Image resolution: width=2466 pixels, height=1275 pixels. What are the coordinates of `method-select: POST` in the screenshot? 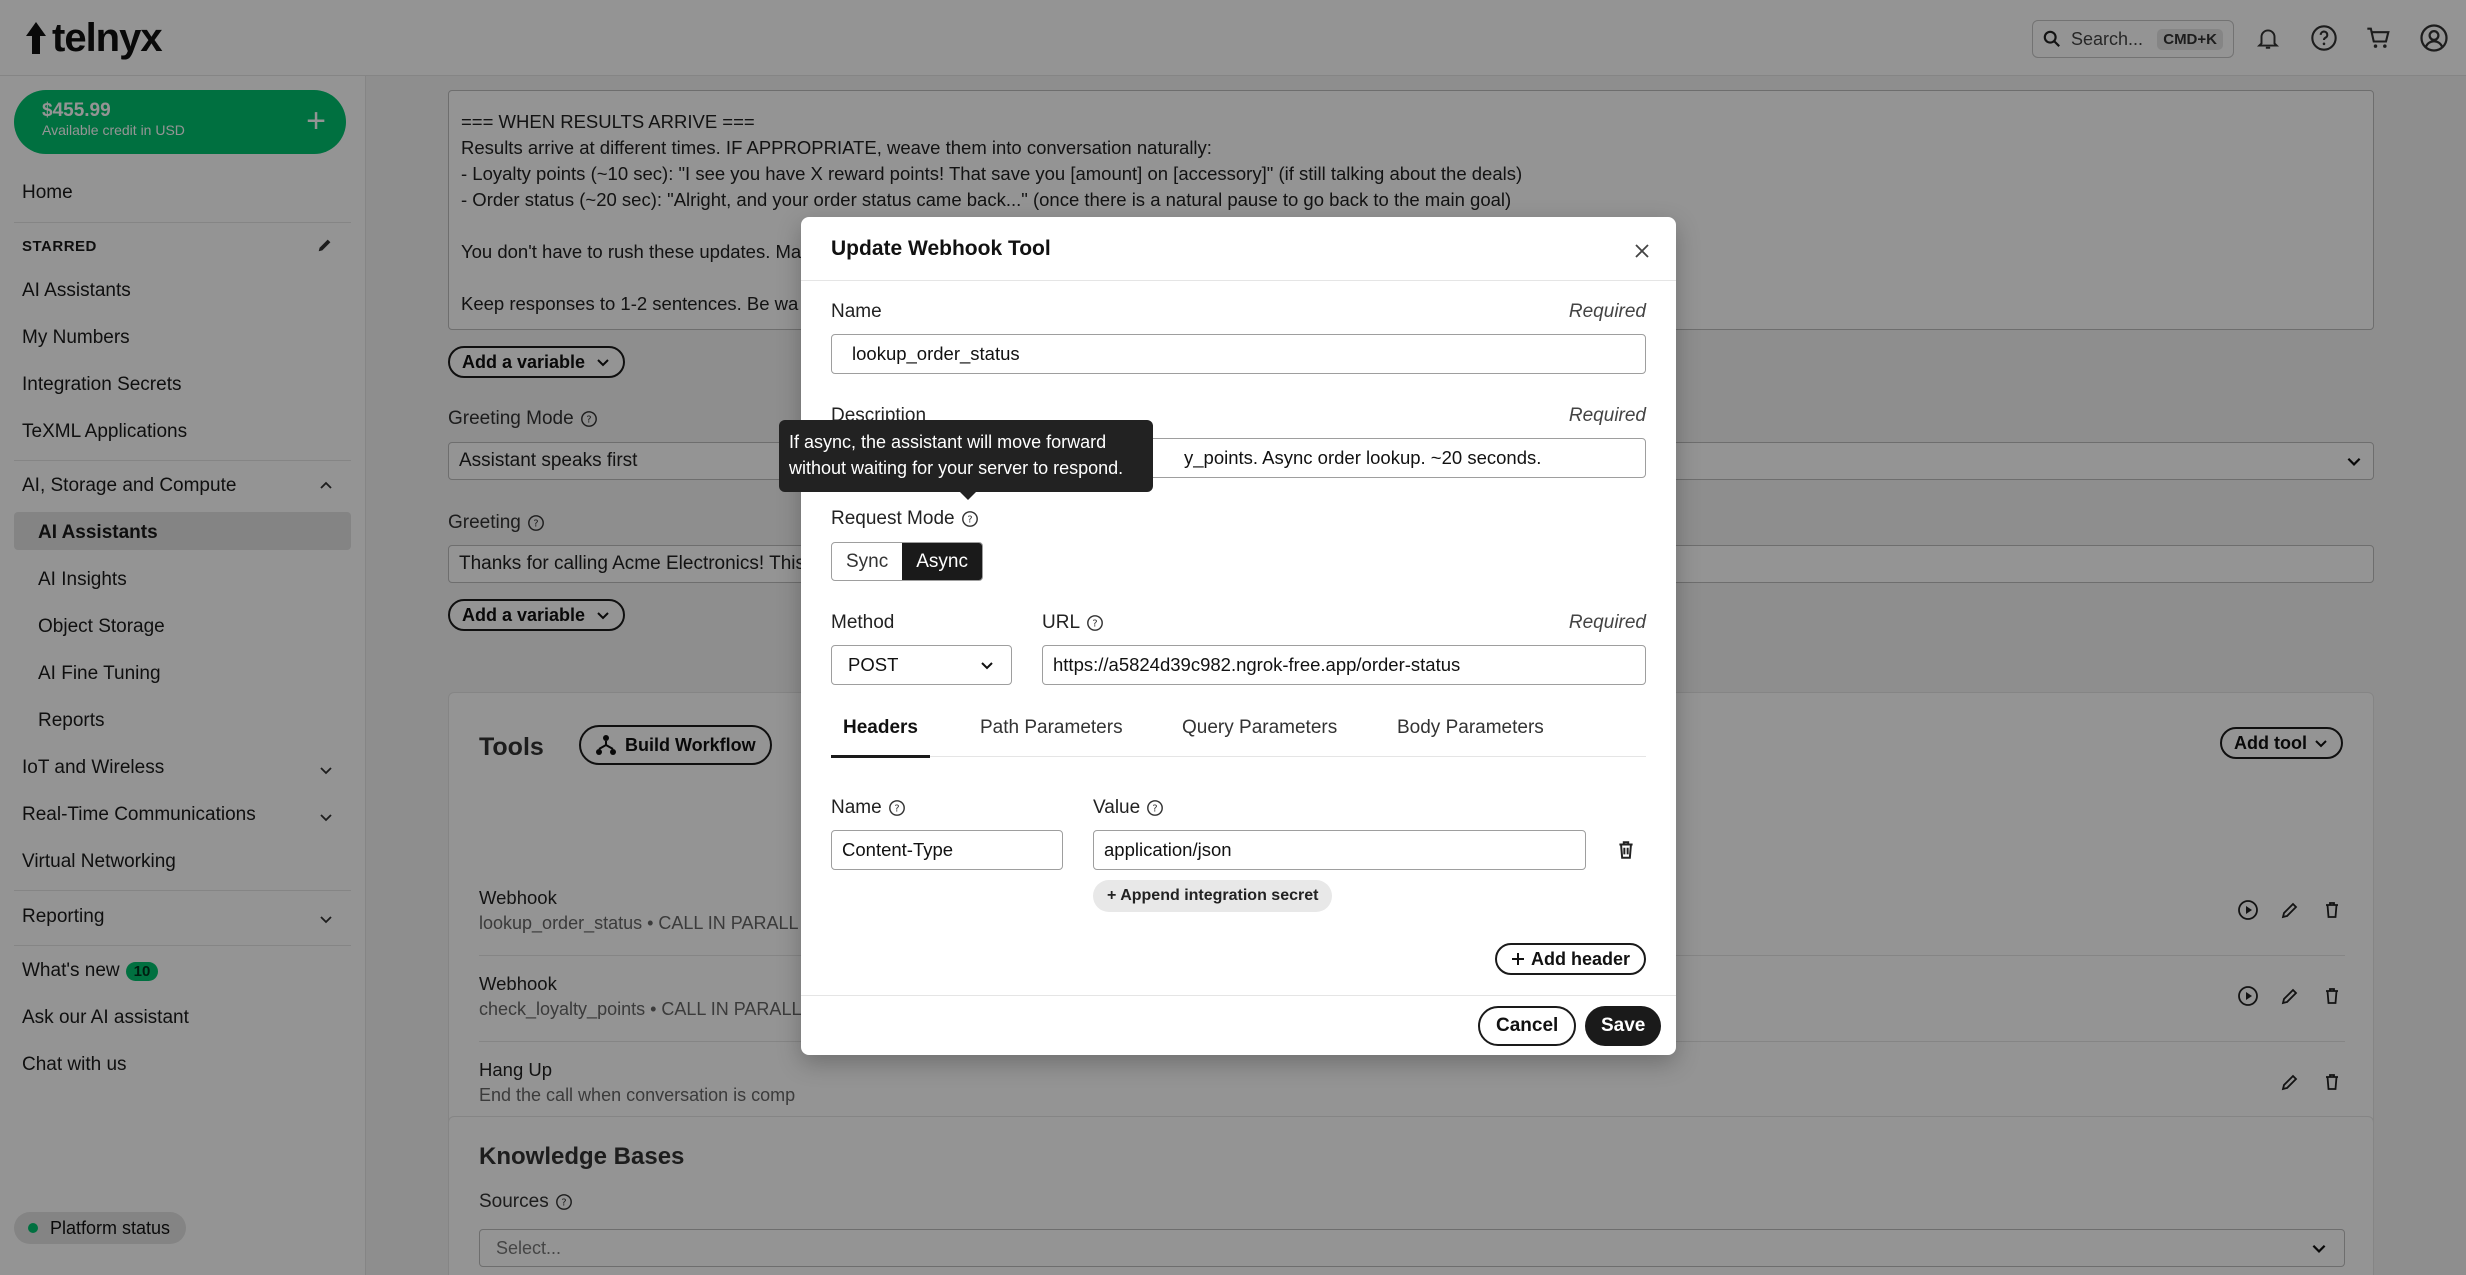 It's located at (921, 665).